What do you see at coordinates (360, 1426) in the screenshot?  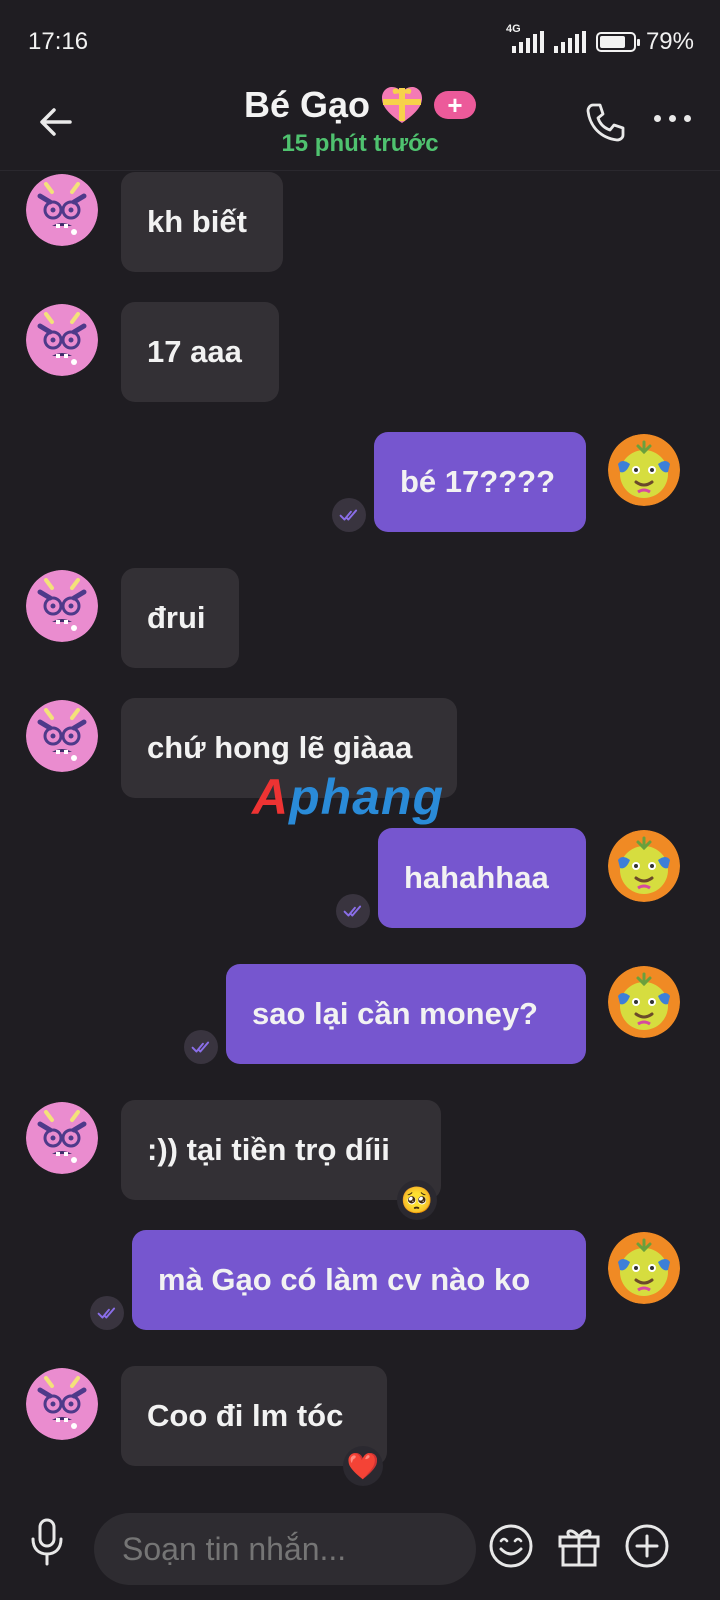 I see `message-row: Coo đi lm tóc ❤️` at bounding box center [360, 1426].